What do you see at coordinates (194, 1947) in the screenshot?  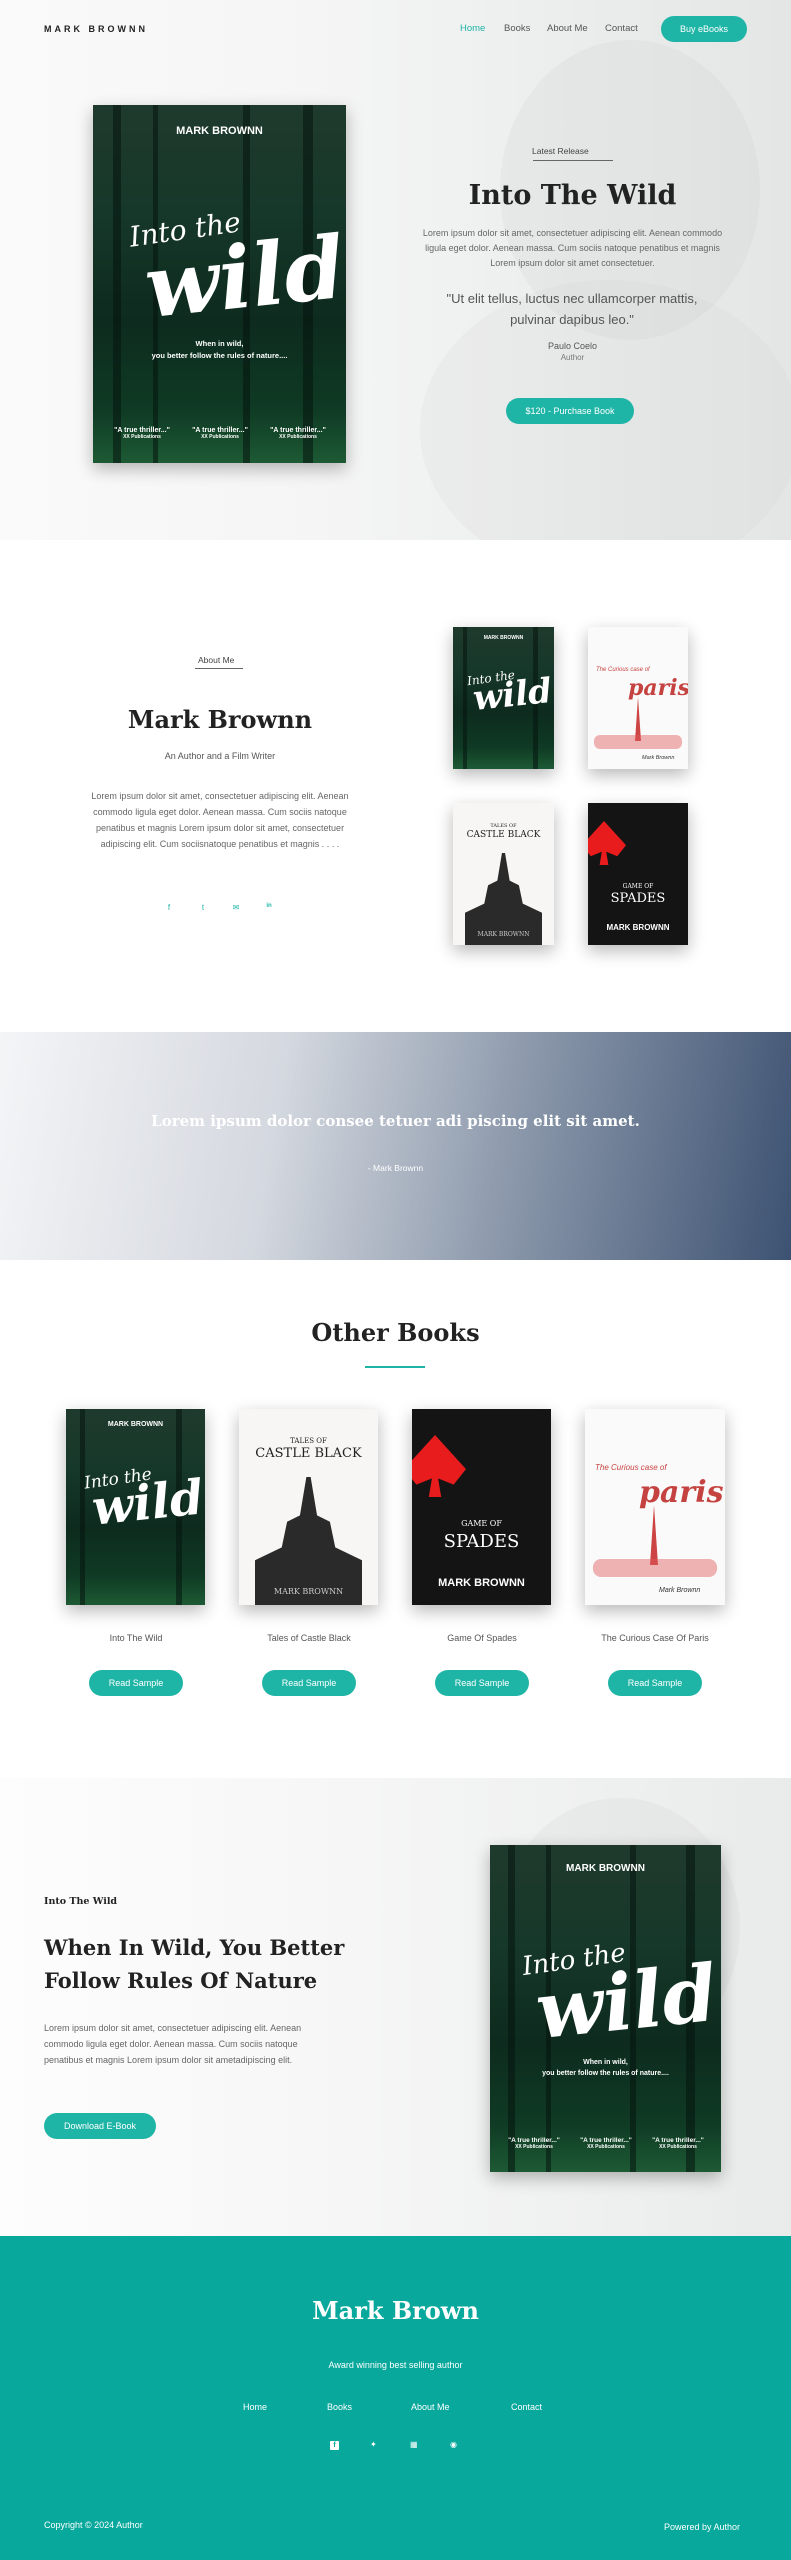 I see `promo-title-line-1: When In Wild, You Better` at bounding box center [194, 1947].